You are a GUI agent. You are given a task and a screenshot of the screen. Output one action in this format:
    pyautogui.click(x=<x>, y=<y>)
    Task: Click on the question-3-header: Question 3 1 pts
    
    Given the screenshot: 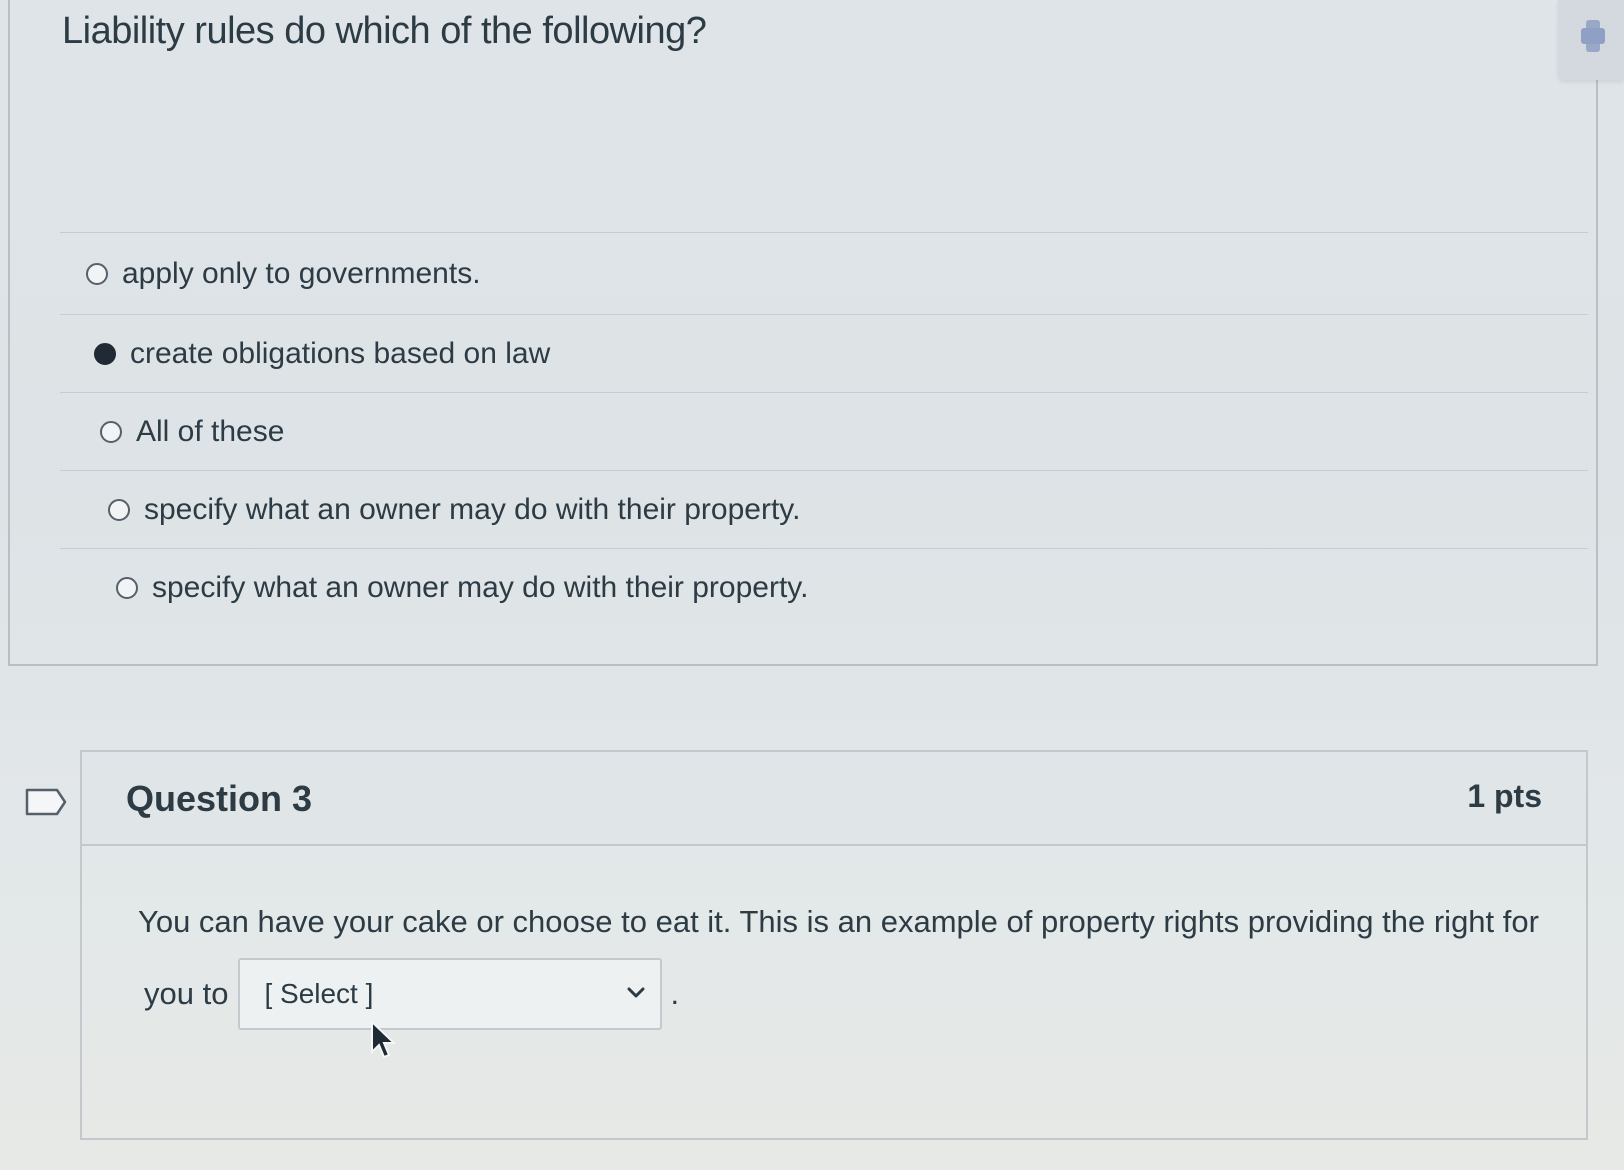 What is the action you would take?
    pyautogui.click(x=834, y=799)
    